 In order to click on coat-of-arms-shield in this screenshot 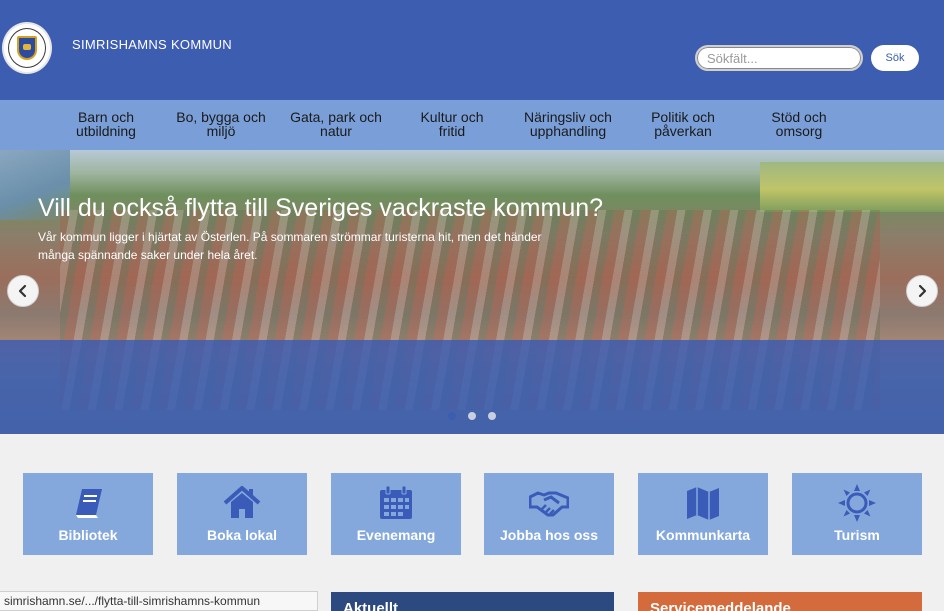, I will do `click(27, 48)`.